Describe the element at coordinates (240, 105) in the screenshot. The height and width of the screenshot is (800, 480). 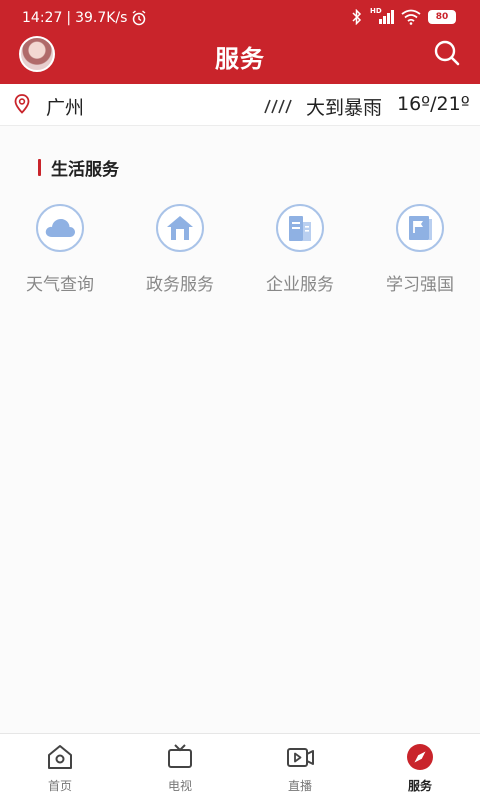
I see `location-weather-bar: 广州 大到暴雨 16º/21º` at that location.